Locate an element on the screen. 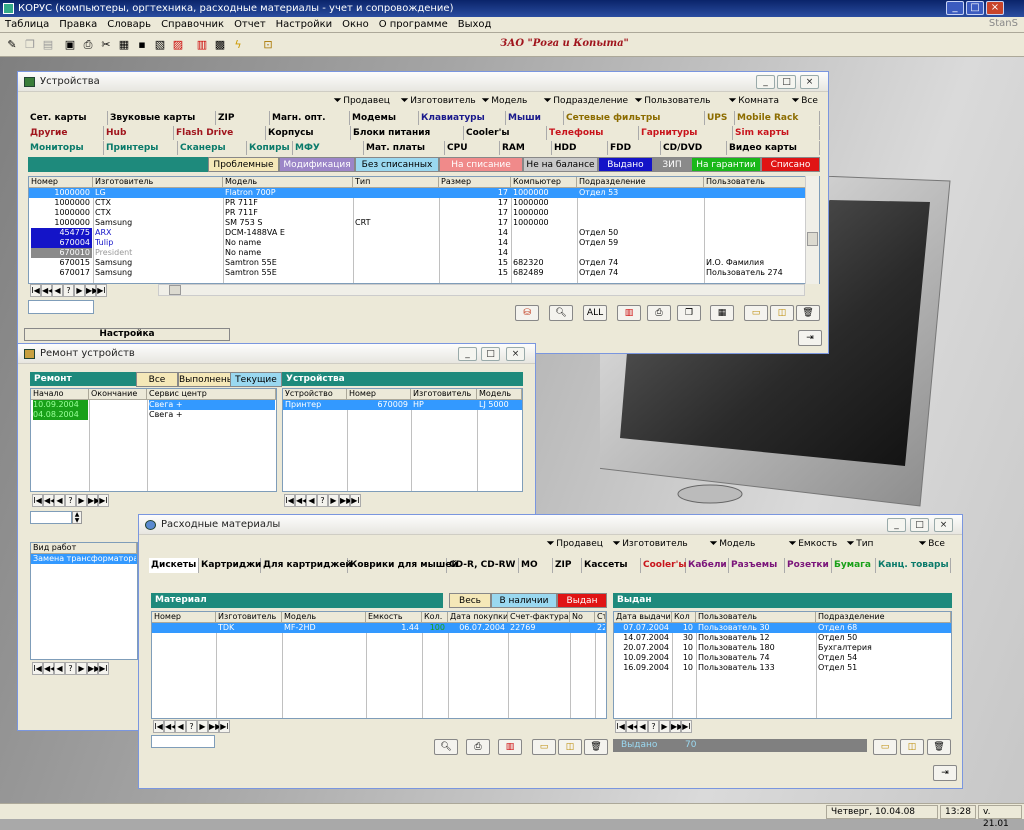 The image size is (1024, 830). image-icon: ▧ is located at coordinates (160, 44).